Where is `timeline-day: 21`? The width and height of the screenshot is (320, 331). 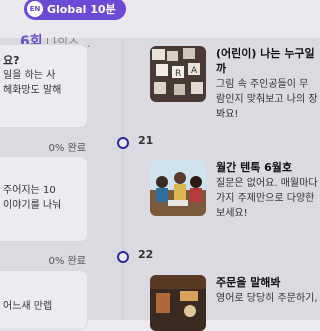
timeline-day: 21 is located at coordinates (146, 140).